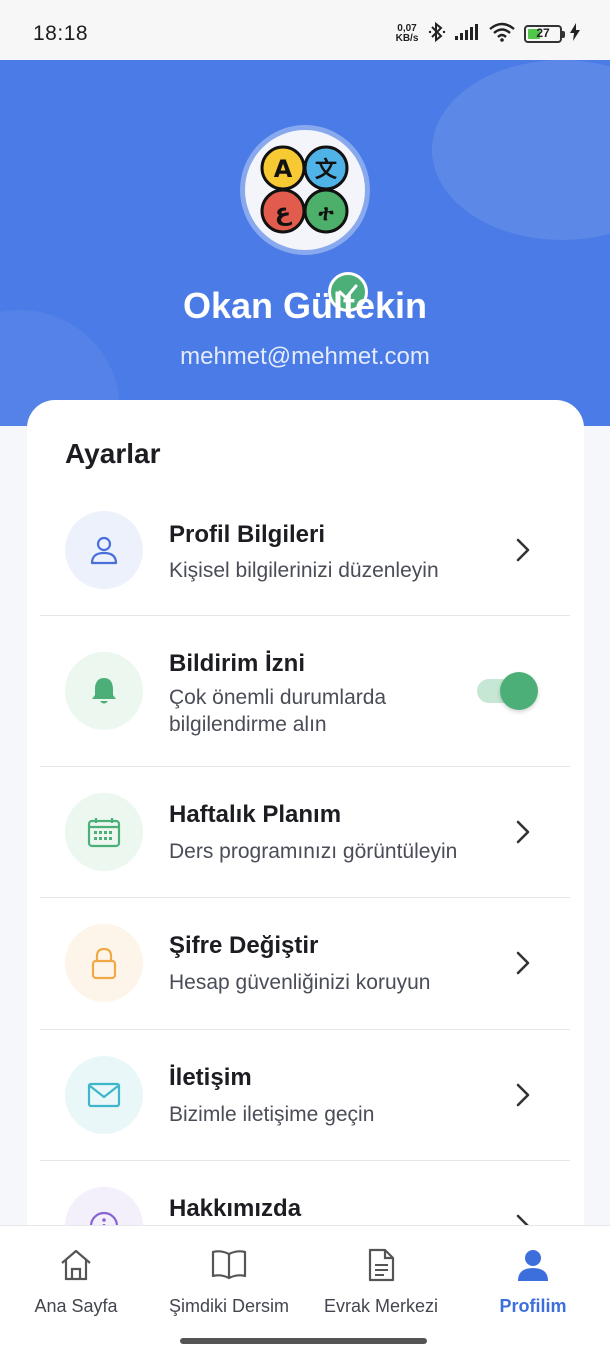  Describe the element at coordinates (304, 570) in the screenshot. I see `settings-item-subtitle: Kişisel bilgilerinizi düzenleyin` at that location.